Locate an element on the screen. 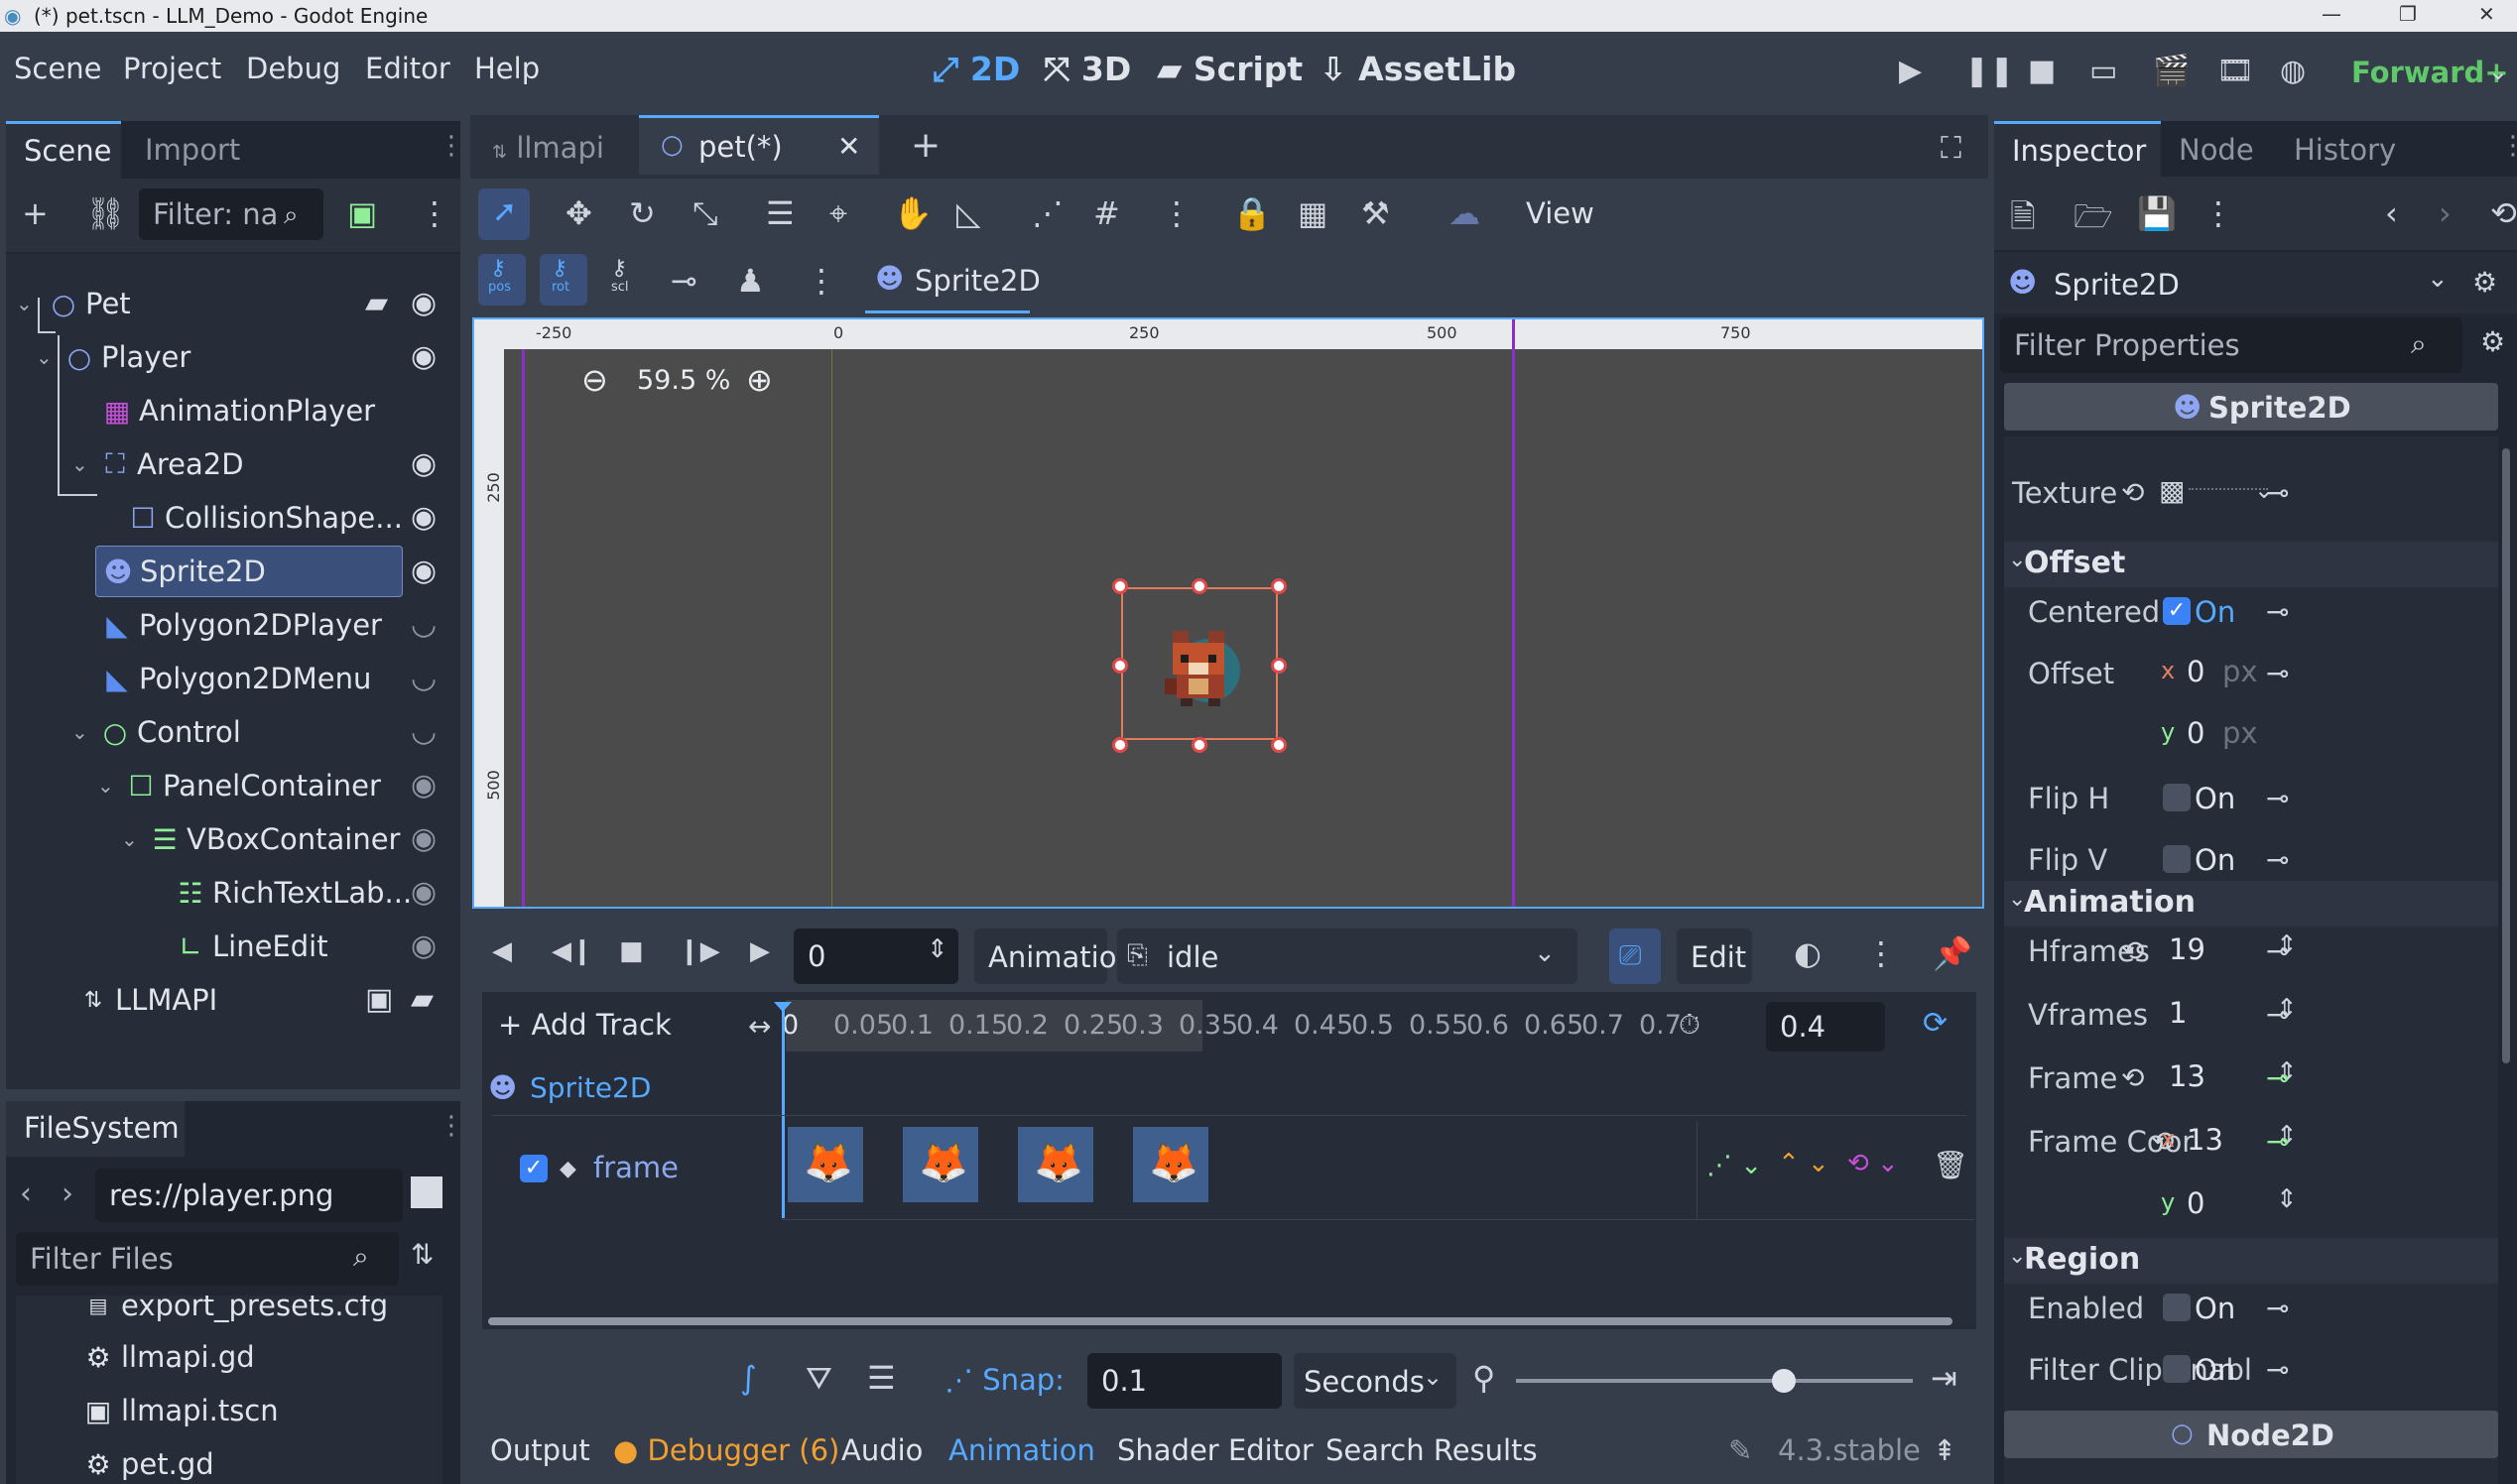 This screenshot has width=2517, height=1484. tab-inspector: Inspector is located at coordinates (2077, 149).